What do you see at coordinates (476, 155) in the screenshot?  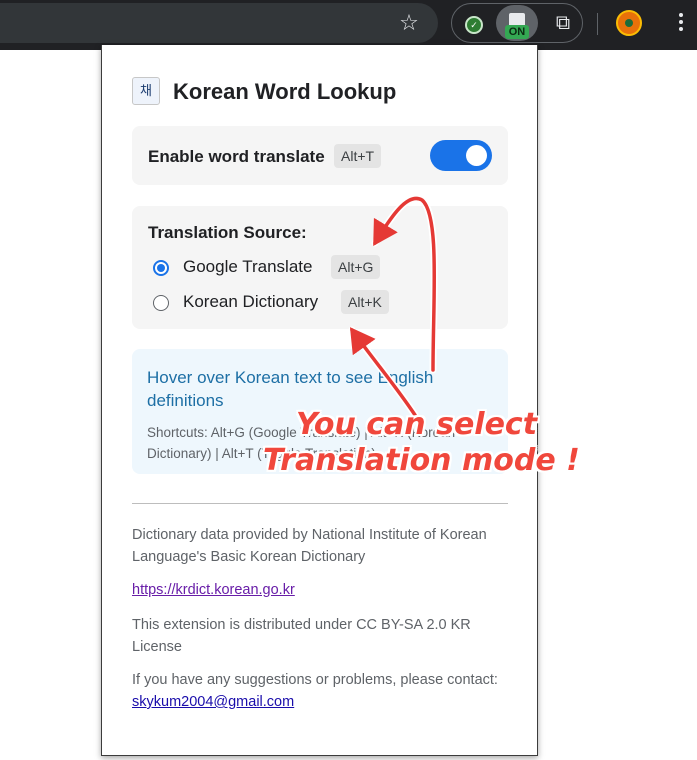 I see `toggle-knob` at bounding box center [476, 155].